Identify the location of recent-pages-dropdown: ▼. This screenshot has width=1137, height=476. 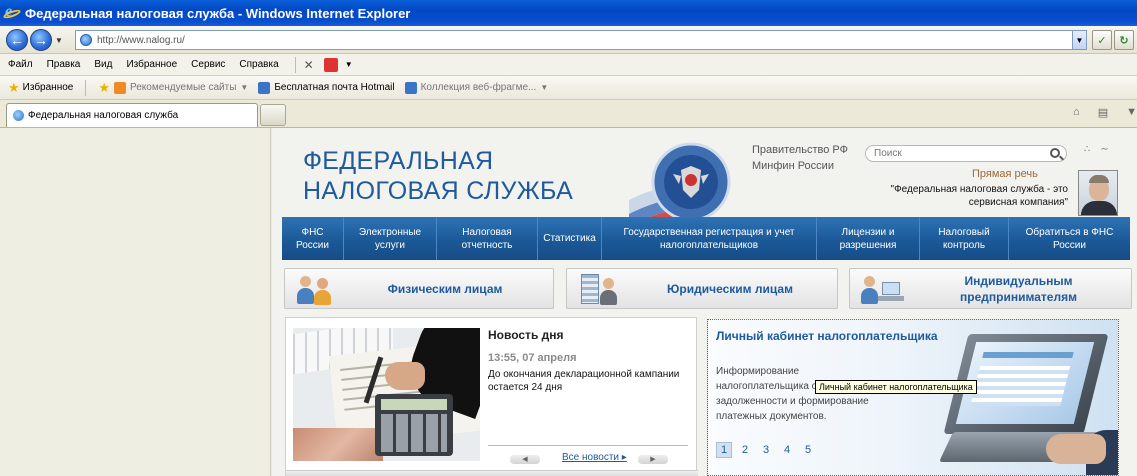
(59, 40).